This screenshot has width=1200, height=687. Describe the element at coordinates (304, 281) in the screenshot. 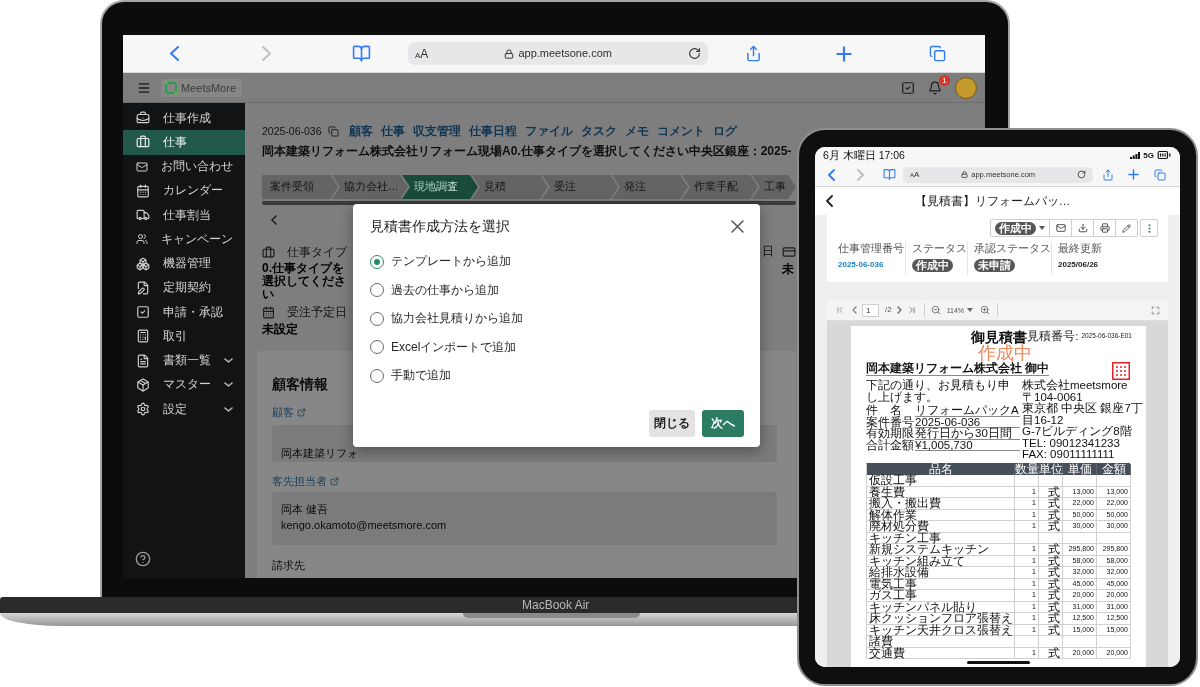

I see `field-value: 0.仕事タイプを選択してください` at that location.